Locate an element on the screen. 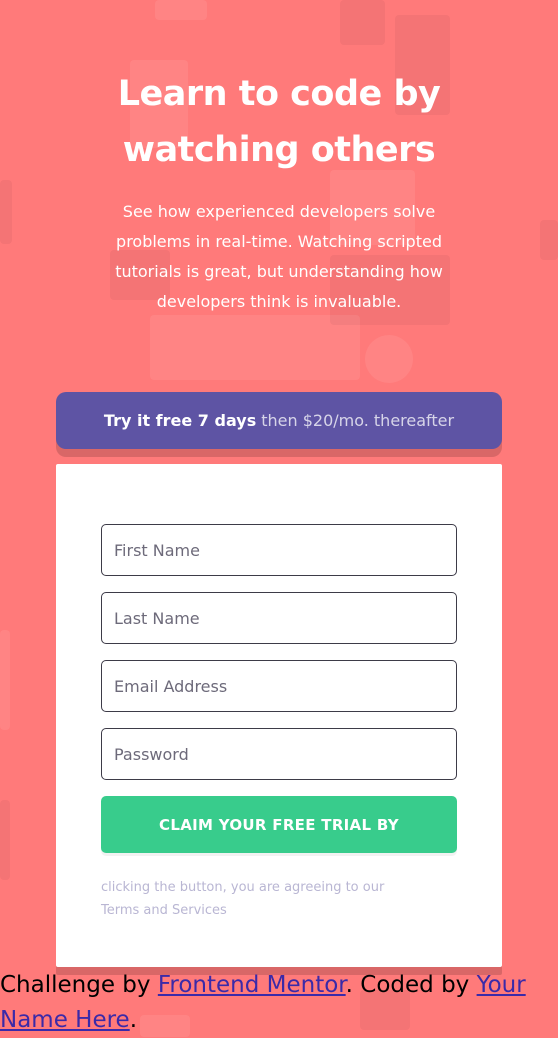 The image size is (558, 1038). first-name-field is located at coordinates (279, 550).